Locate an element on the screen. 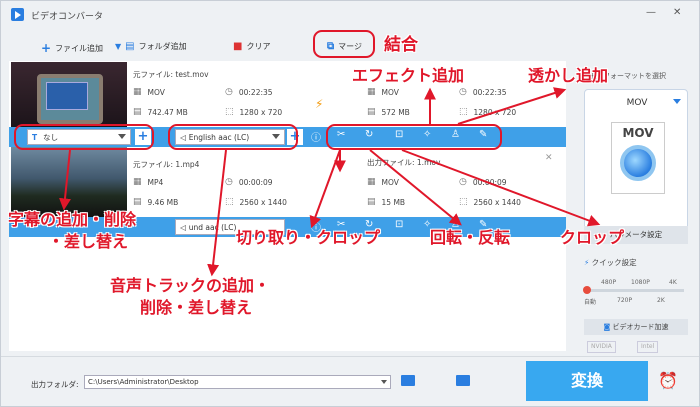 This screenshot has width=700, height=407. clear-label: クリア is located at coordinates (258, 46).